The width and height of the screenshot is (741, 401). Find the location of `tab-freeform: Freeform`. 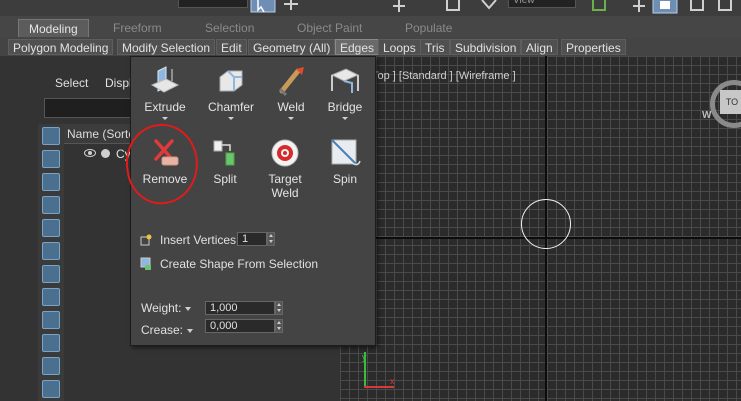

tab-freeform: Freeform is located at coordinates (137, 28).